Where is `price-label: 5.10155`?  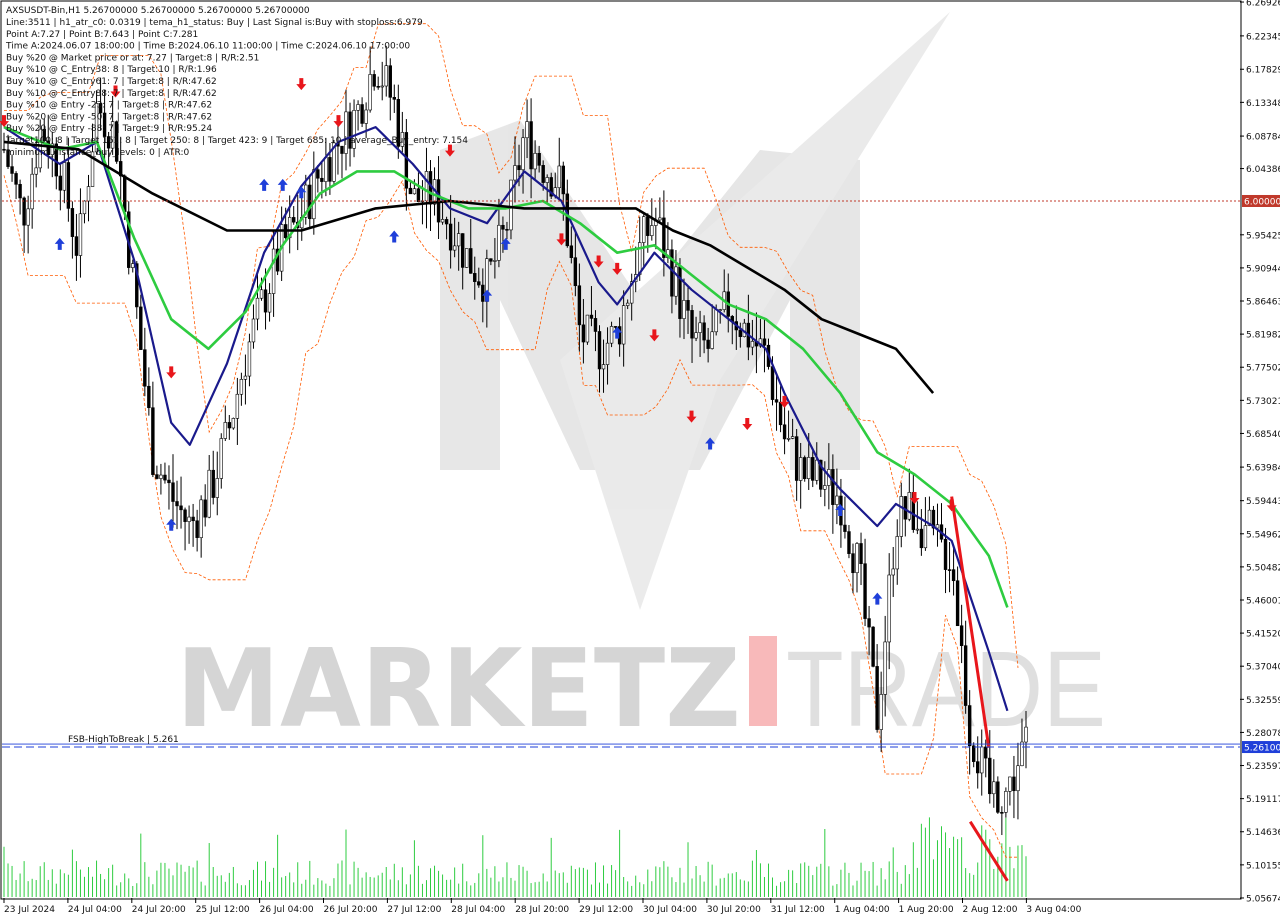
price-label: 5.10155 is located at coordinates (1263, 866).